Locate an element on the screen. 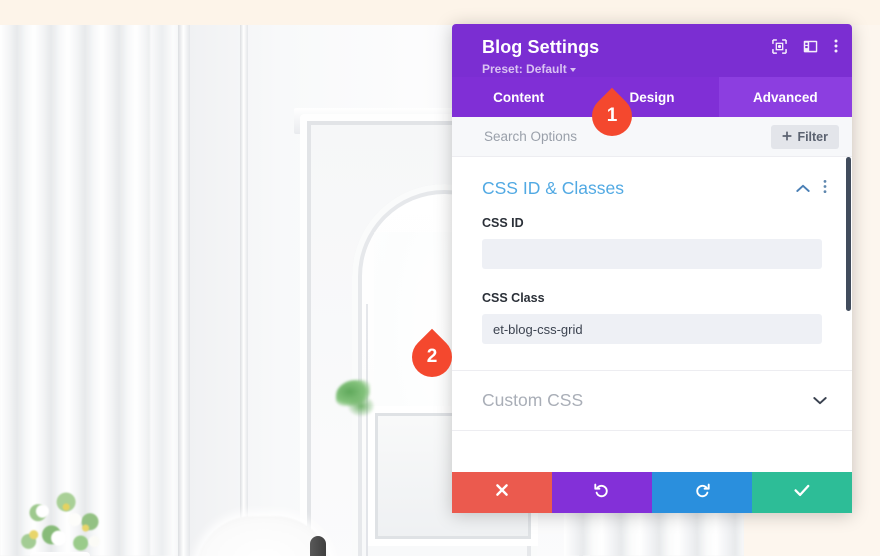 The width and height of the screenshot is (880, 556). tab-content: Content is located at coordinates (518, 97).